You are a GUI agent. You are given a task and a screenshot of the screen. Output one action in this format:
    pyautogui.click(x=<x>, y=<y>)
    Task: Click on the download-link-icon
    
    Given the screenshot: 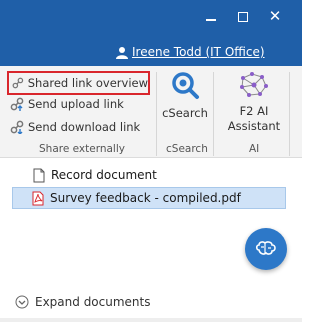 What is the action you would take?
    pyautogui.click(x=17, y=127)
    